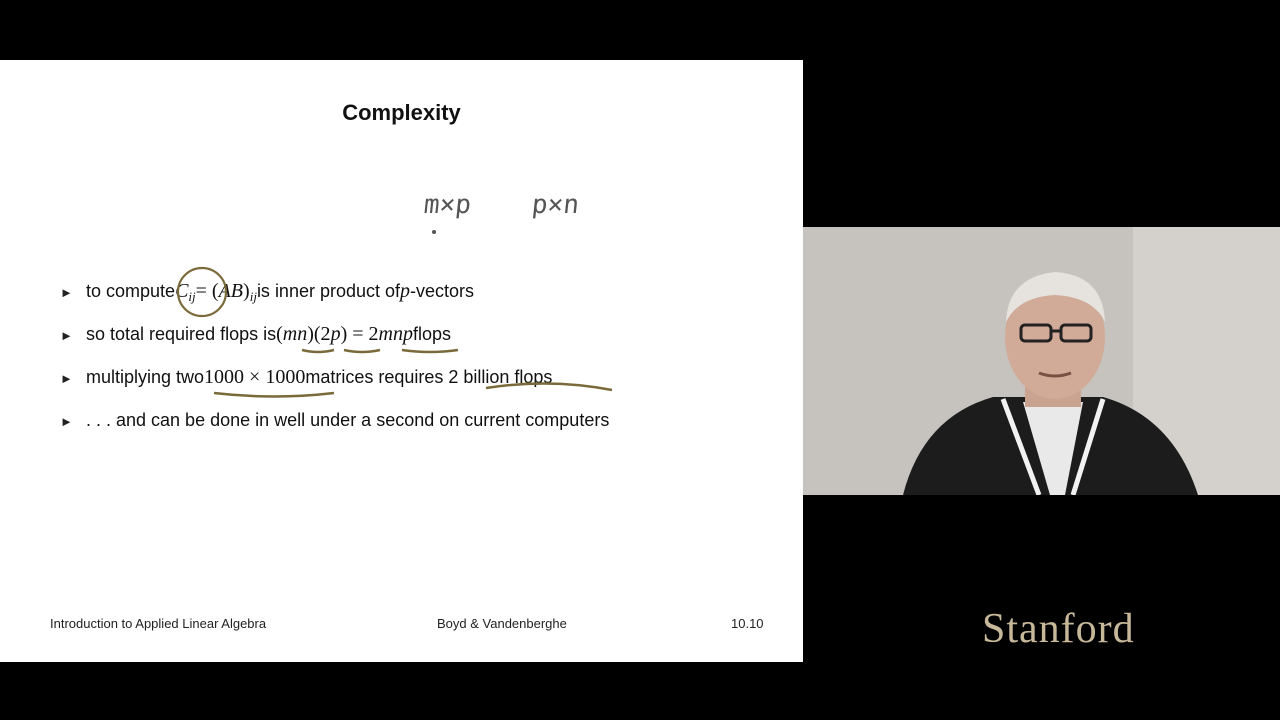 The image size is (1280, 720). Describe the element at coordinates (255, 377) in the screenshot. I see `math-1000x1000: 1000 × 1000` at that location.